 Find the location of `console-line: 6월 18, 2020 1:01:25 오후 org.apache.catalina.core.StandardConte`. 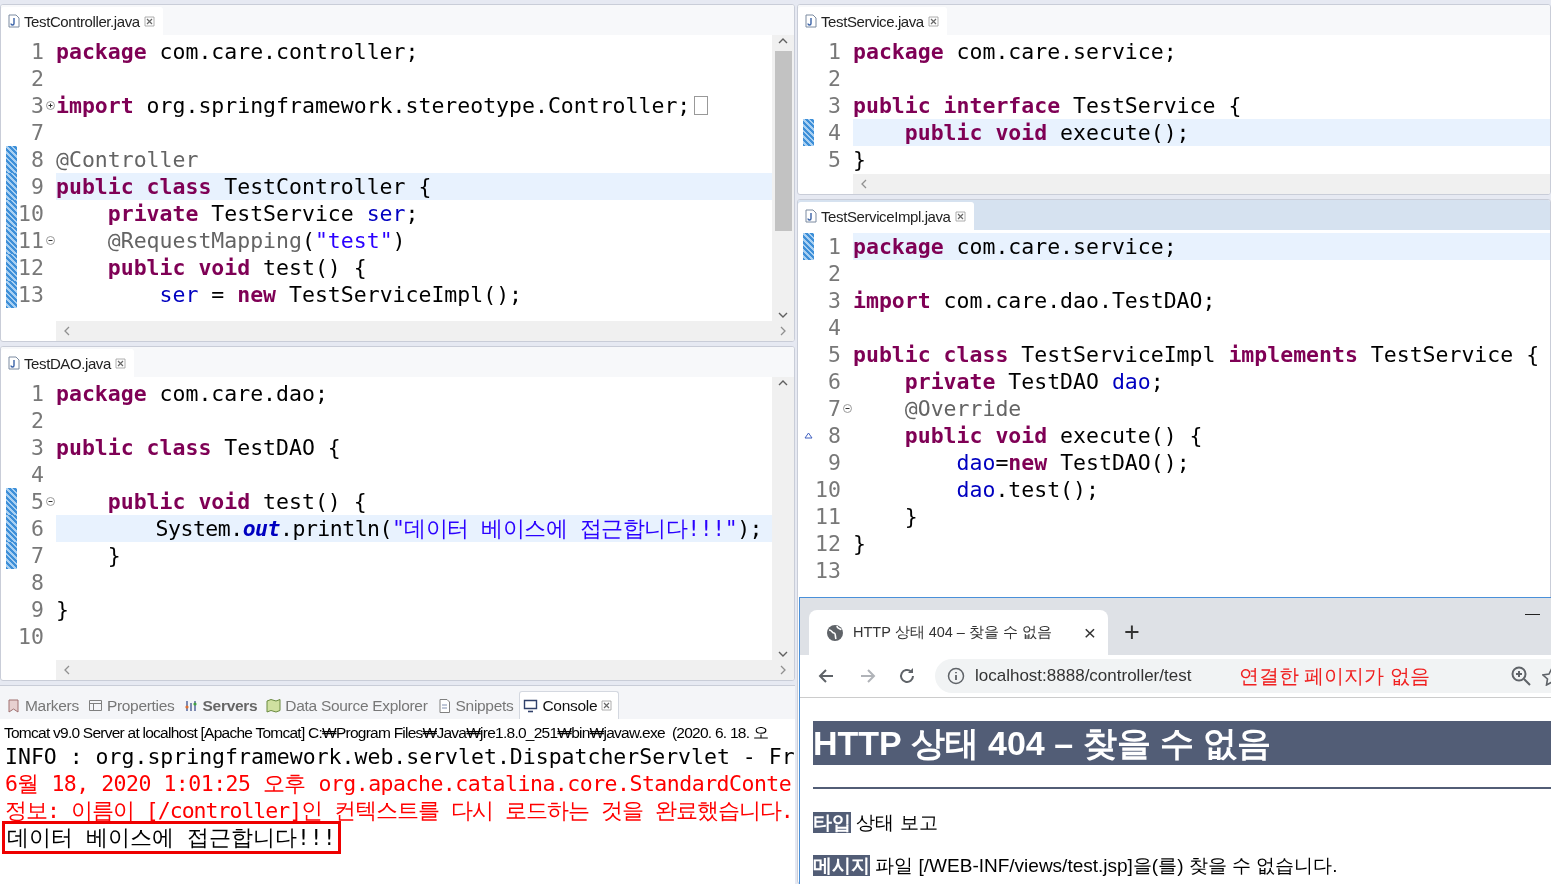

console-line: 6월 18, 2020 1:01:25 오후 org.apache.catalina.core.StandardConte is located at coordinates (398, 783).